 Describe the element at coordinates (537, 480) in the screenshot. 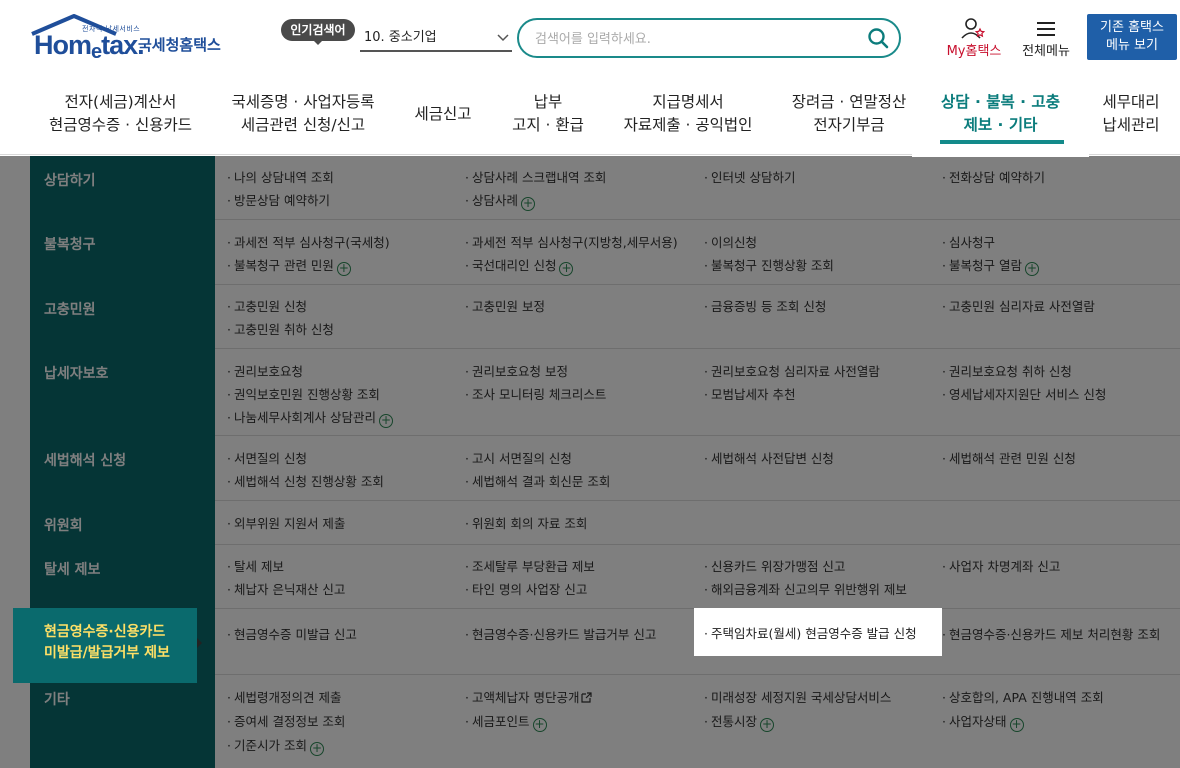

I see `menu-link: 세법해석 결과 회신문 조회` at that location.